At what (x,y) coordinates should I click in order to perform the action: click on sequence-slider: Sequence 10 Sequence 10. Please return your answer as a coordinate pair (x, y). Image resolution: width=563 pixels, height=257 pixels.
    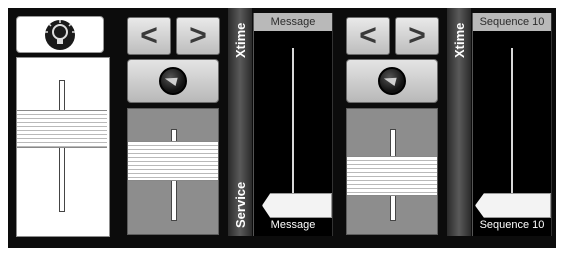
    Looking at the image, I should click on (512, 124).